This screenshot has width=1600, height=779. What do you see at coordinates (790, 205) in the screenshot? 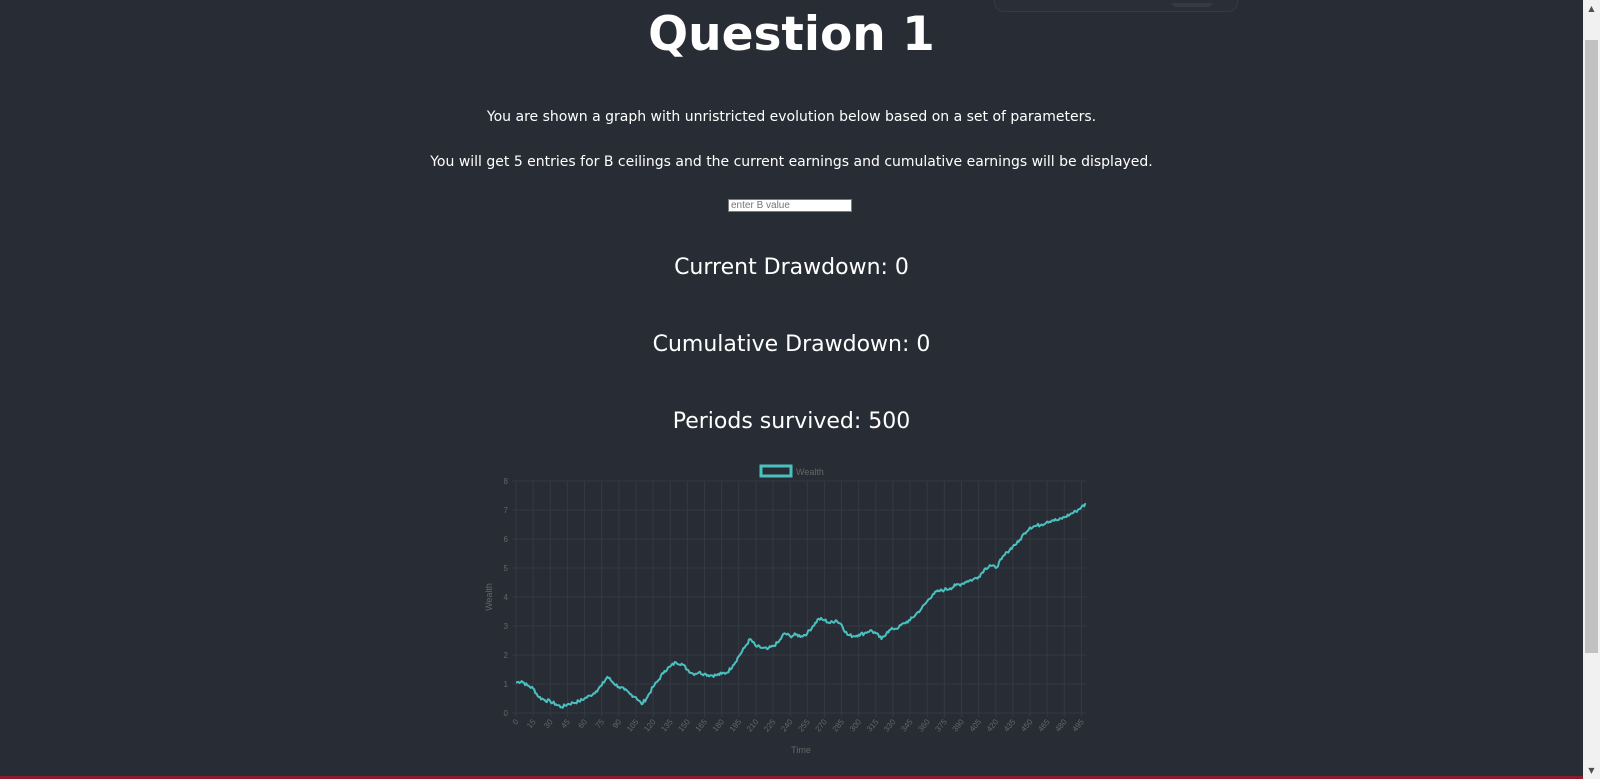
I see `b-value-input` at bounding box center [790, 205].